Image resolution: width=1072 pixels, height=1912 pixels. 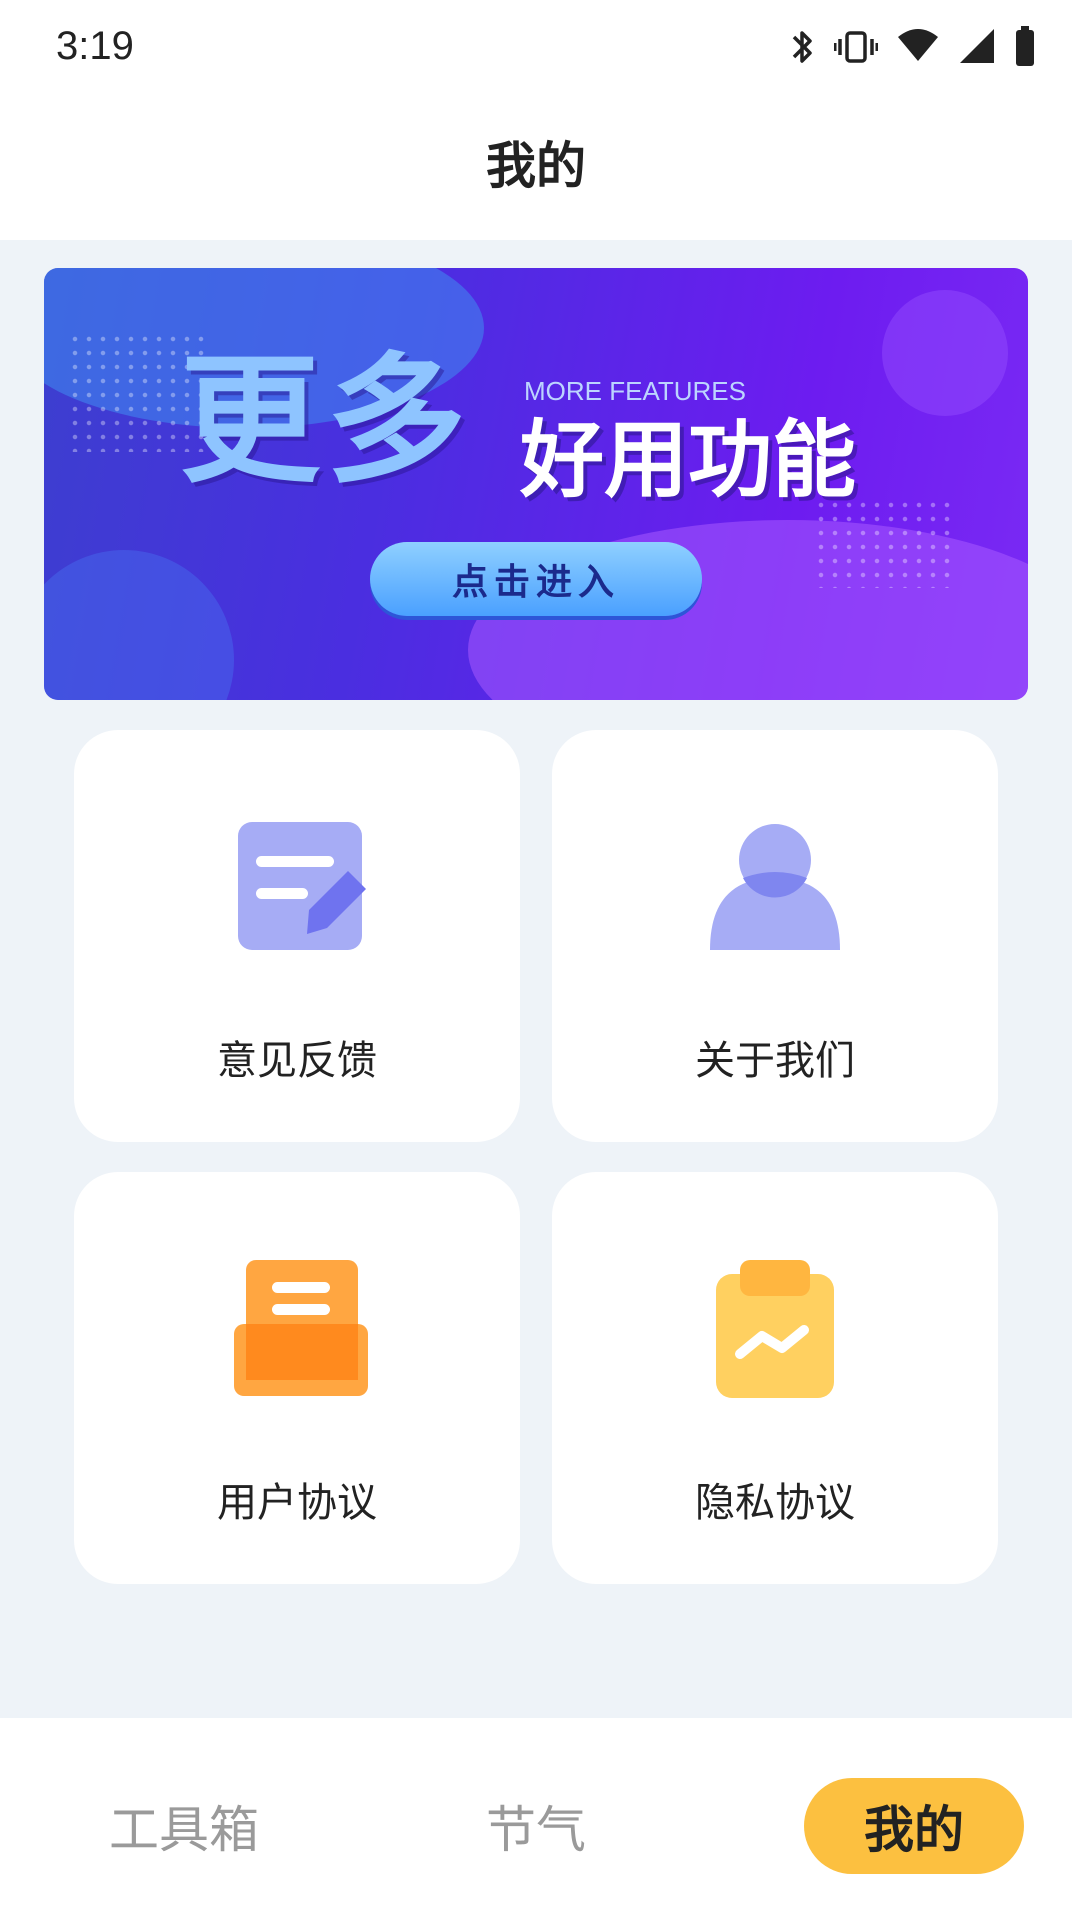 What do you see at coordinates (326, 421) in the screenshot?
I see `banner-headline: 更多` at bounding box center [326, 421].